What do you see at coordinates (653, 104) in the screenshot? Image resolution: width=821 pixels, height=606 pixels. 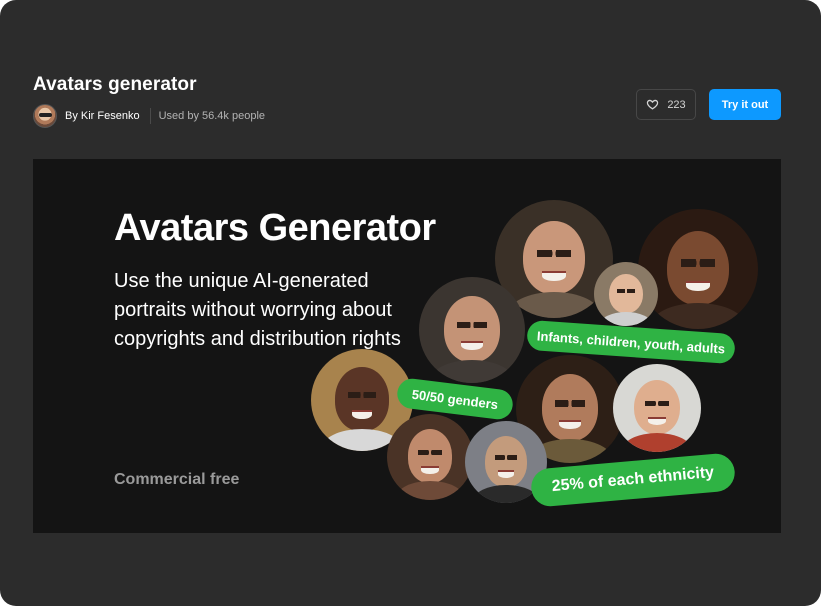 I see `heart-icon` at bounding box center [653, 104].